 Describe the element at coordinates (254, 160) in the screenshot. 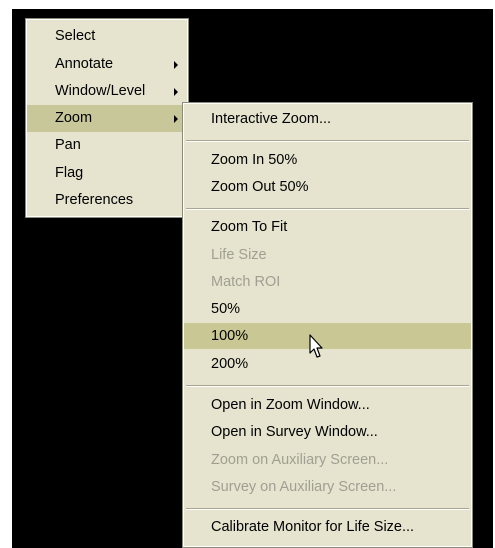

I see `menu-item-label: Zoom In 50%` at that location.